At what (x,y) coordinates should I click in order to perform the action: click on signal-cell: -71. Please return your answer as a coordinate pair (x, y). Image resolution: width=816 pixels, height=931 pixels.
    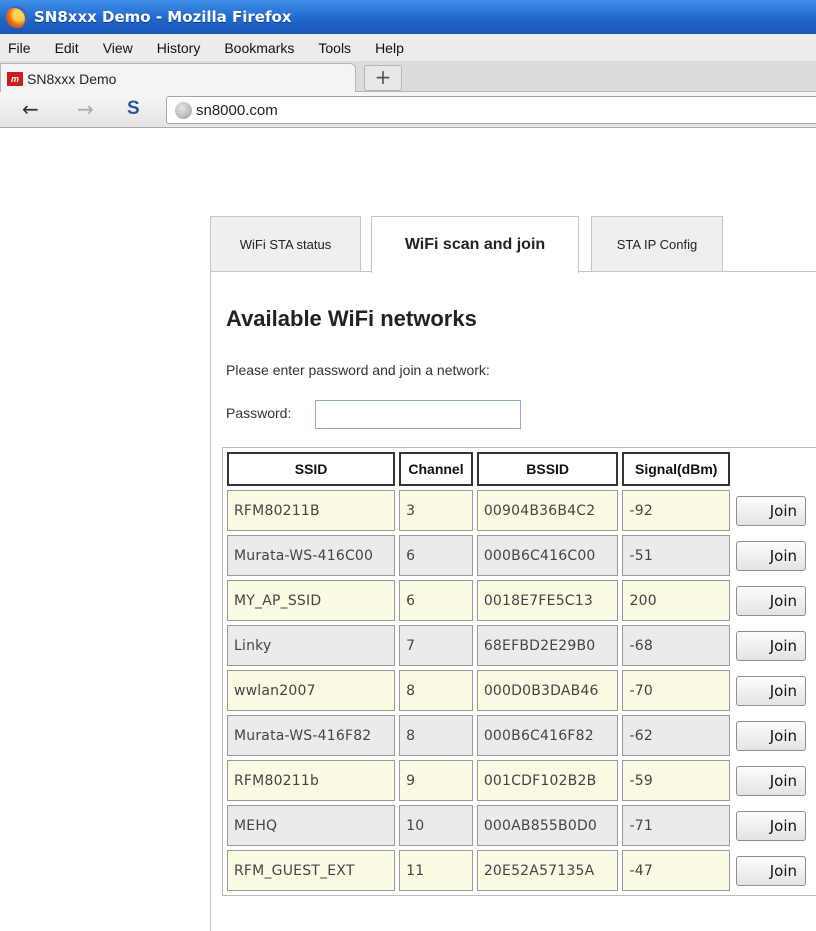
    Looking at the image, I should click on (676, 825).